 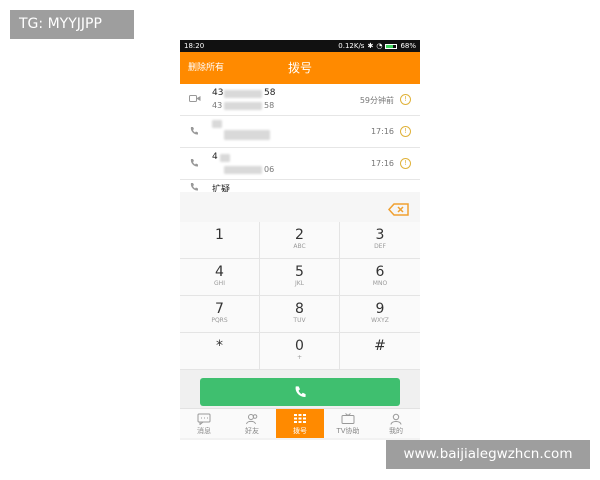 What do you see at coordinates (300, 132) in the screenshot?
I see `call-log-row: 17:16 !` at bounding box center [300, 132].